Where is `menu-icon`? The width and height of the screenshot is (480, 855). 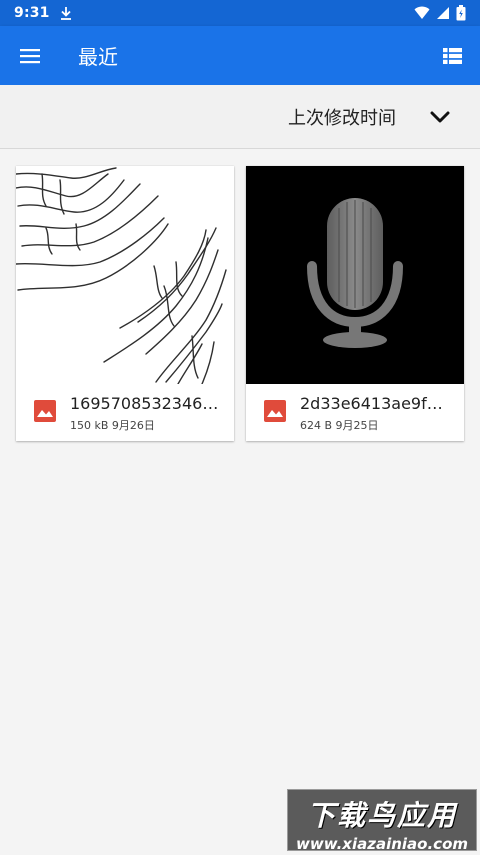
menu-icon is located at coordinates (30, 55).